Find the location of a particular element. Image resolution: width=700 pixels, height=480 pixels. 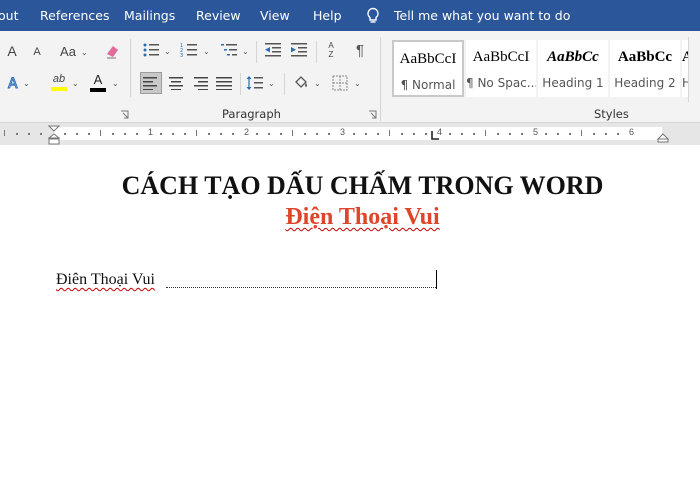

change-case-label: Aa is located at coordinates (68, 51).